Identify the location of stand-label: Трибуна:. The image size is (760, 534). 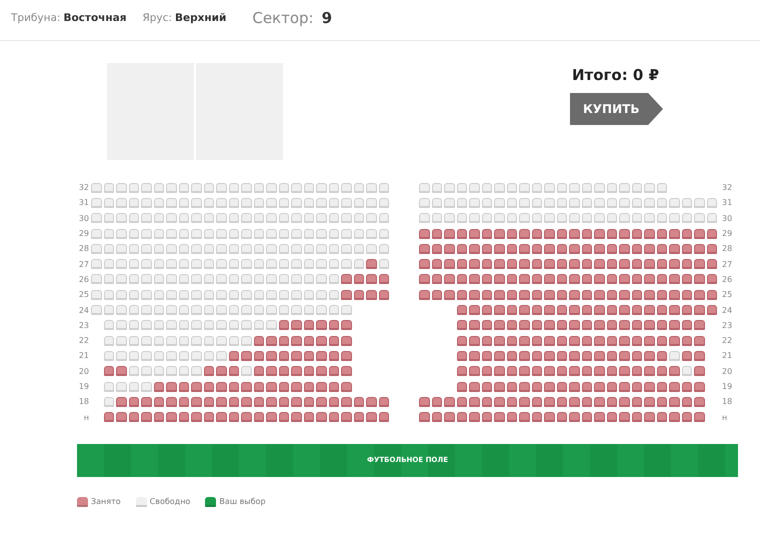
(35, 18).